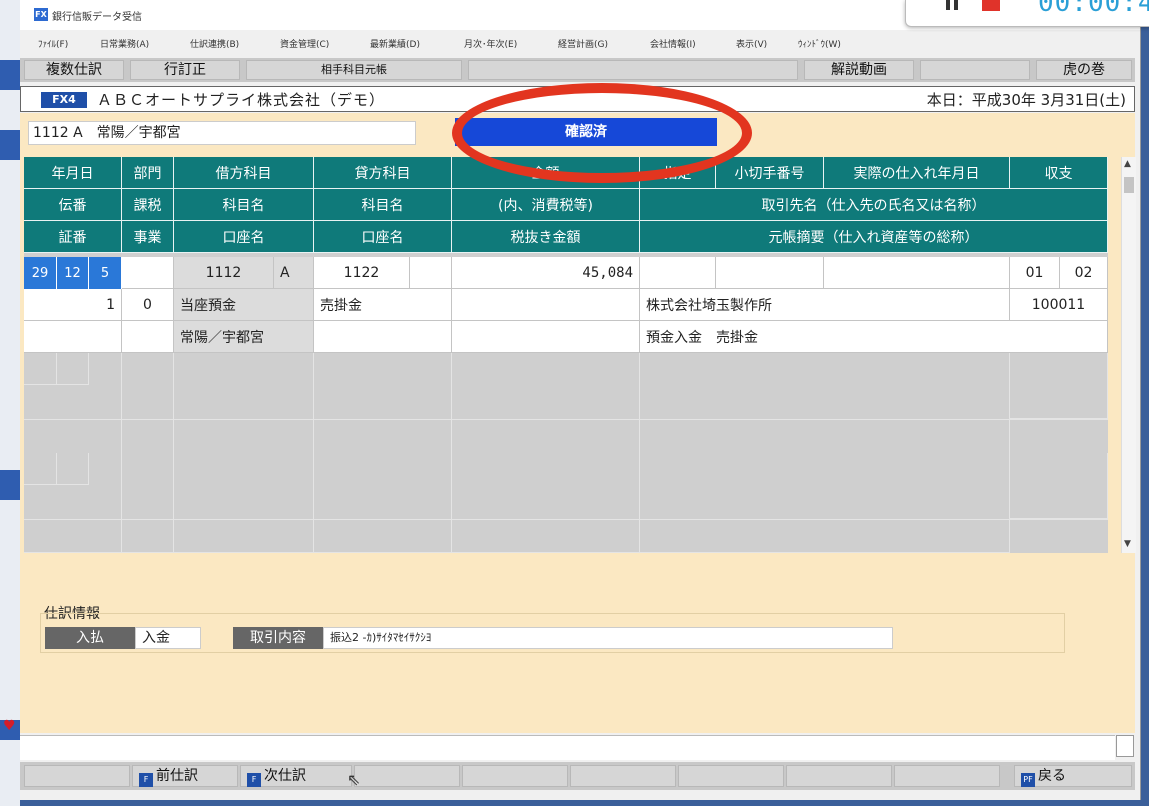 The width and height of the screenshot is (1149, 806). Describe the element at coordinates (1052, 776) in the screenshot. I see `back-label: 戻る` at that location.